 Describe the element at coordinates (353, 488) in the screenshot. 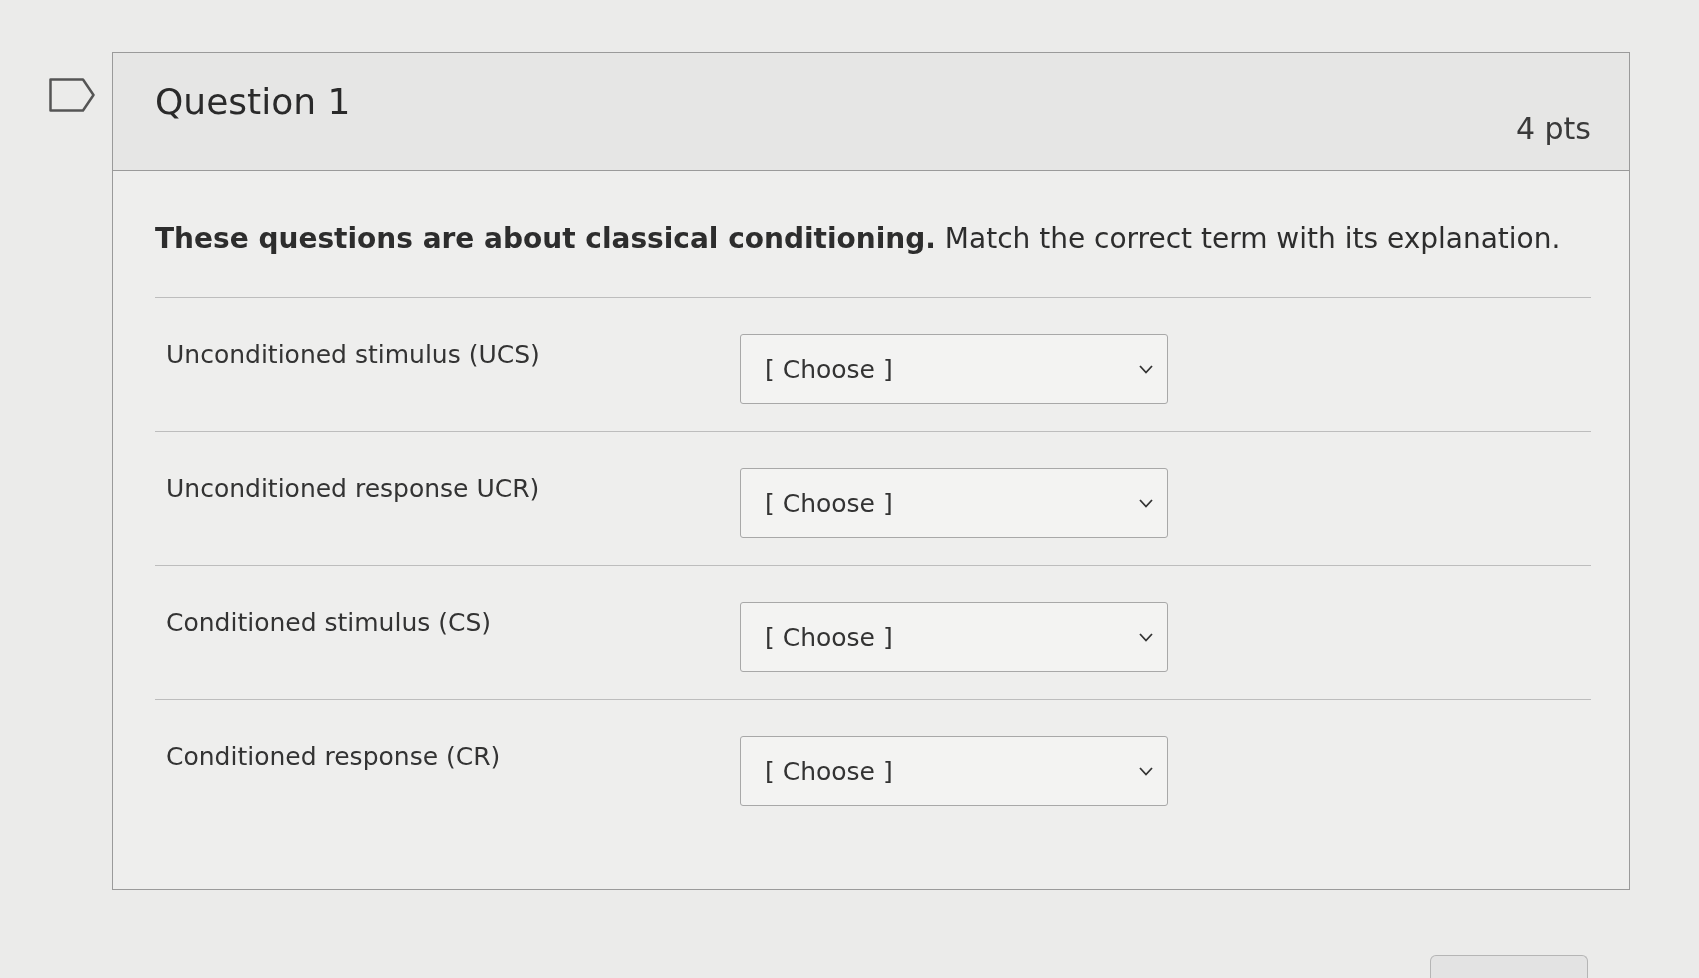

I see `term-label: Unconditioned response UCR)` at that location.